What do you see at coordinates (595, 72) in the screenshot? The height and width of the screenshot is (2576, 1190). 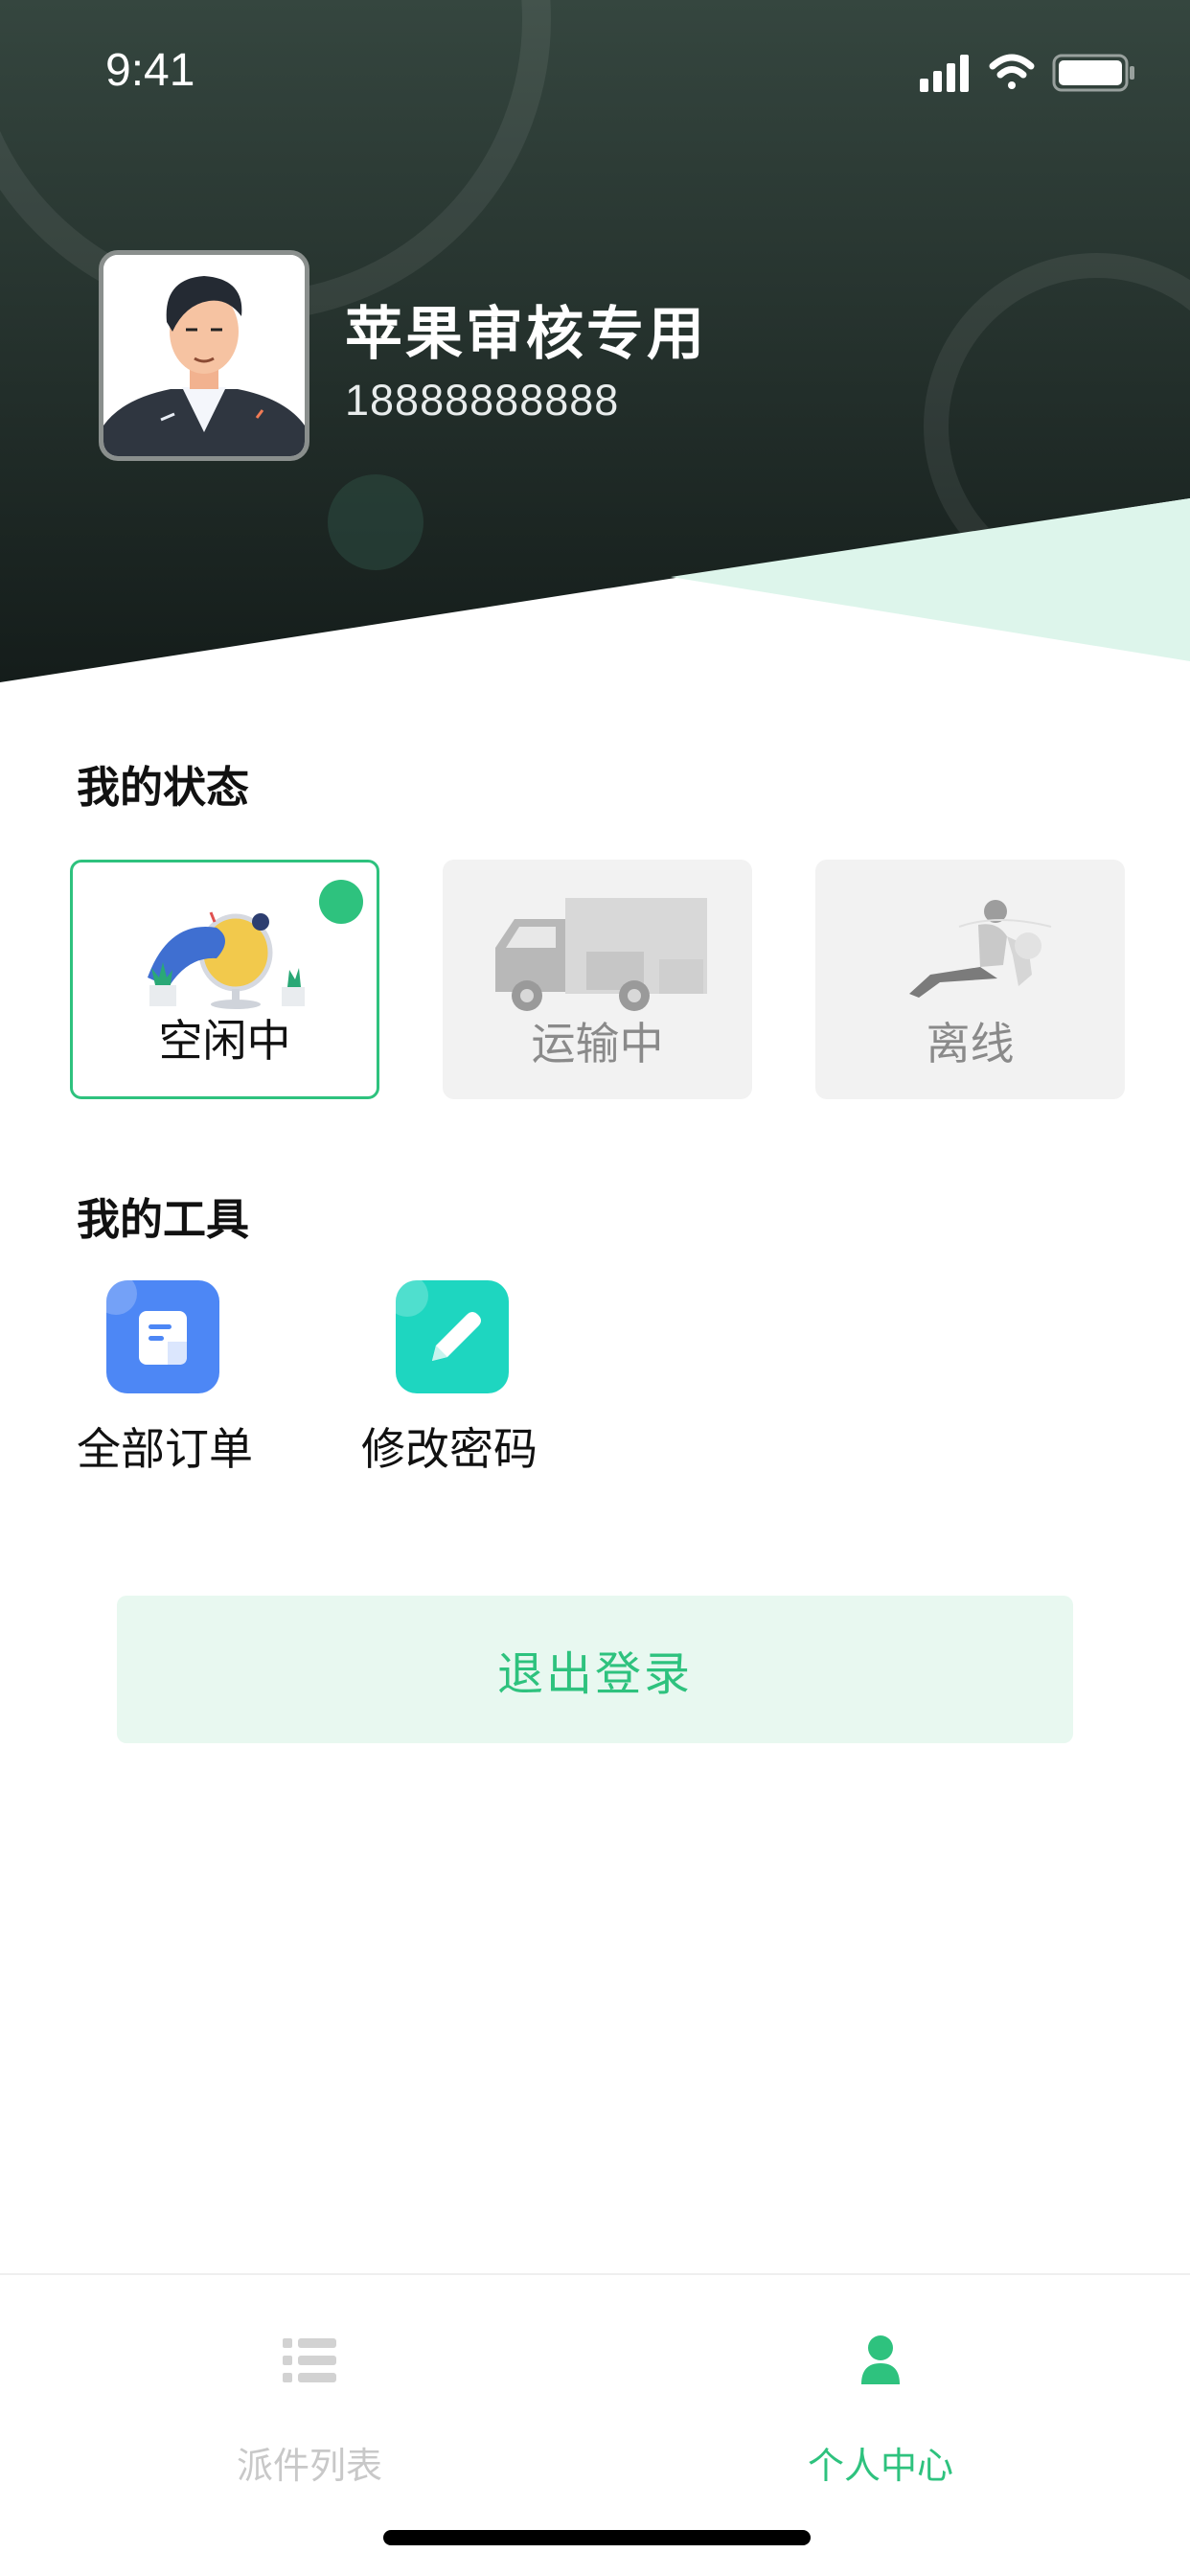 I see `status-bar: 9:41` at bounding box center [595, 72].